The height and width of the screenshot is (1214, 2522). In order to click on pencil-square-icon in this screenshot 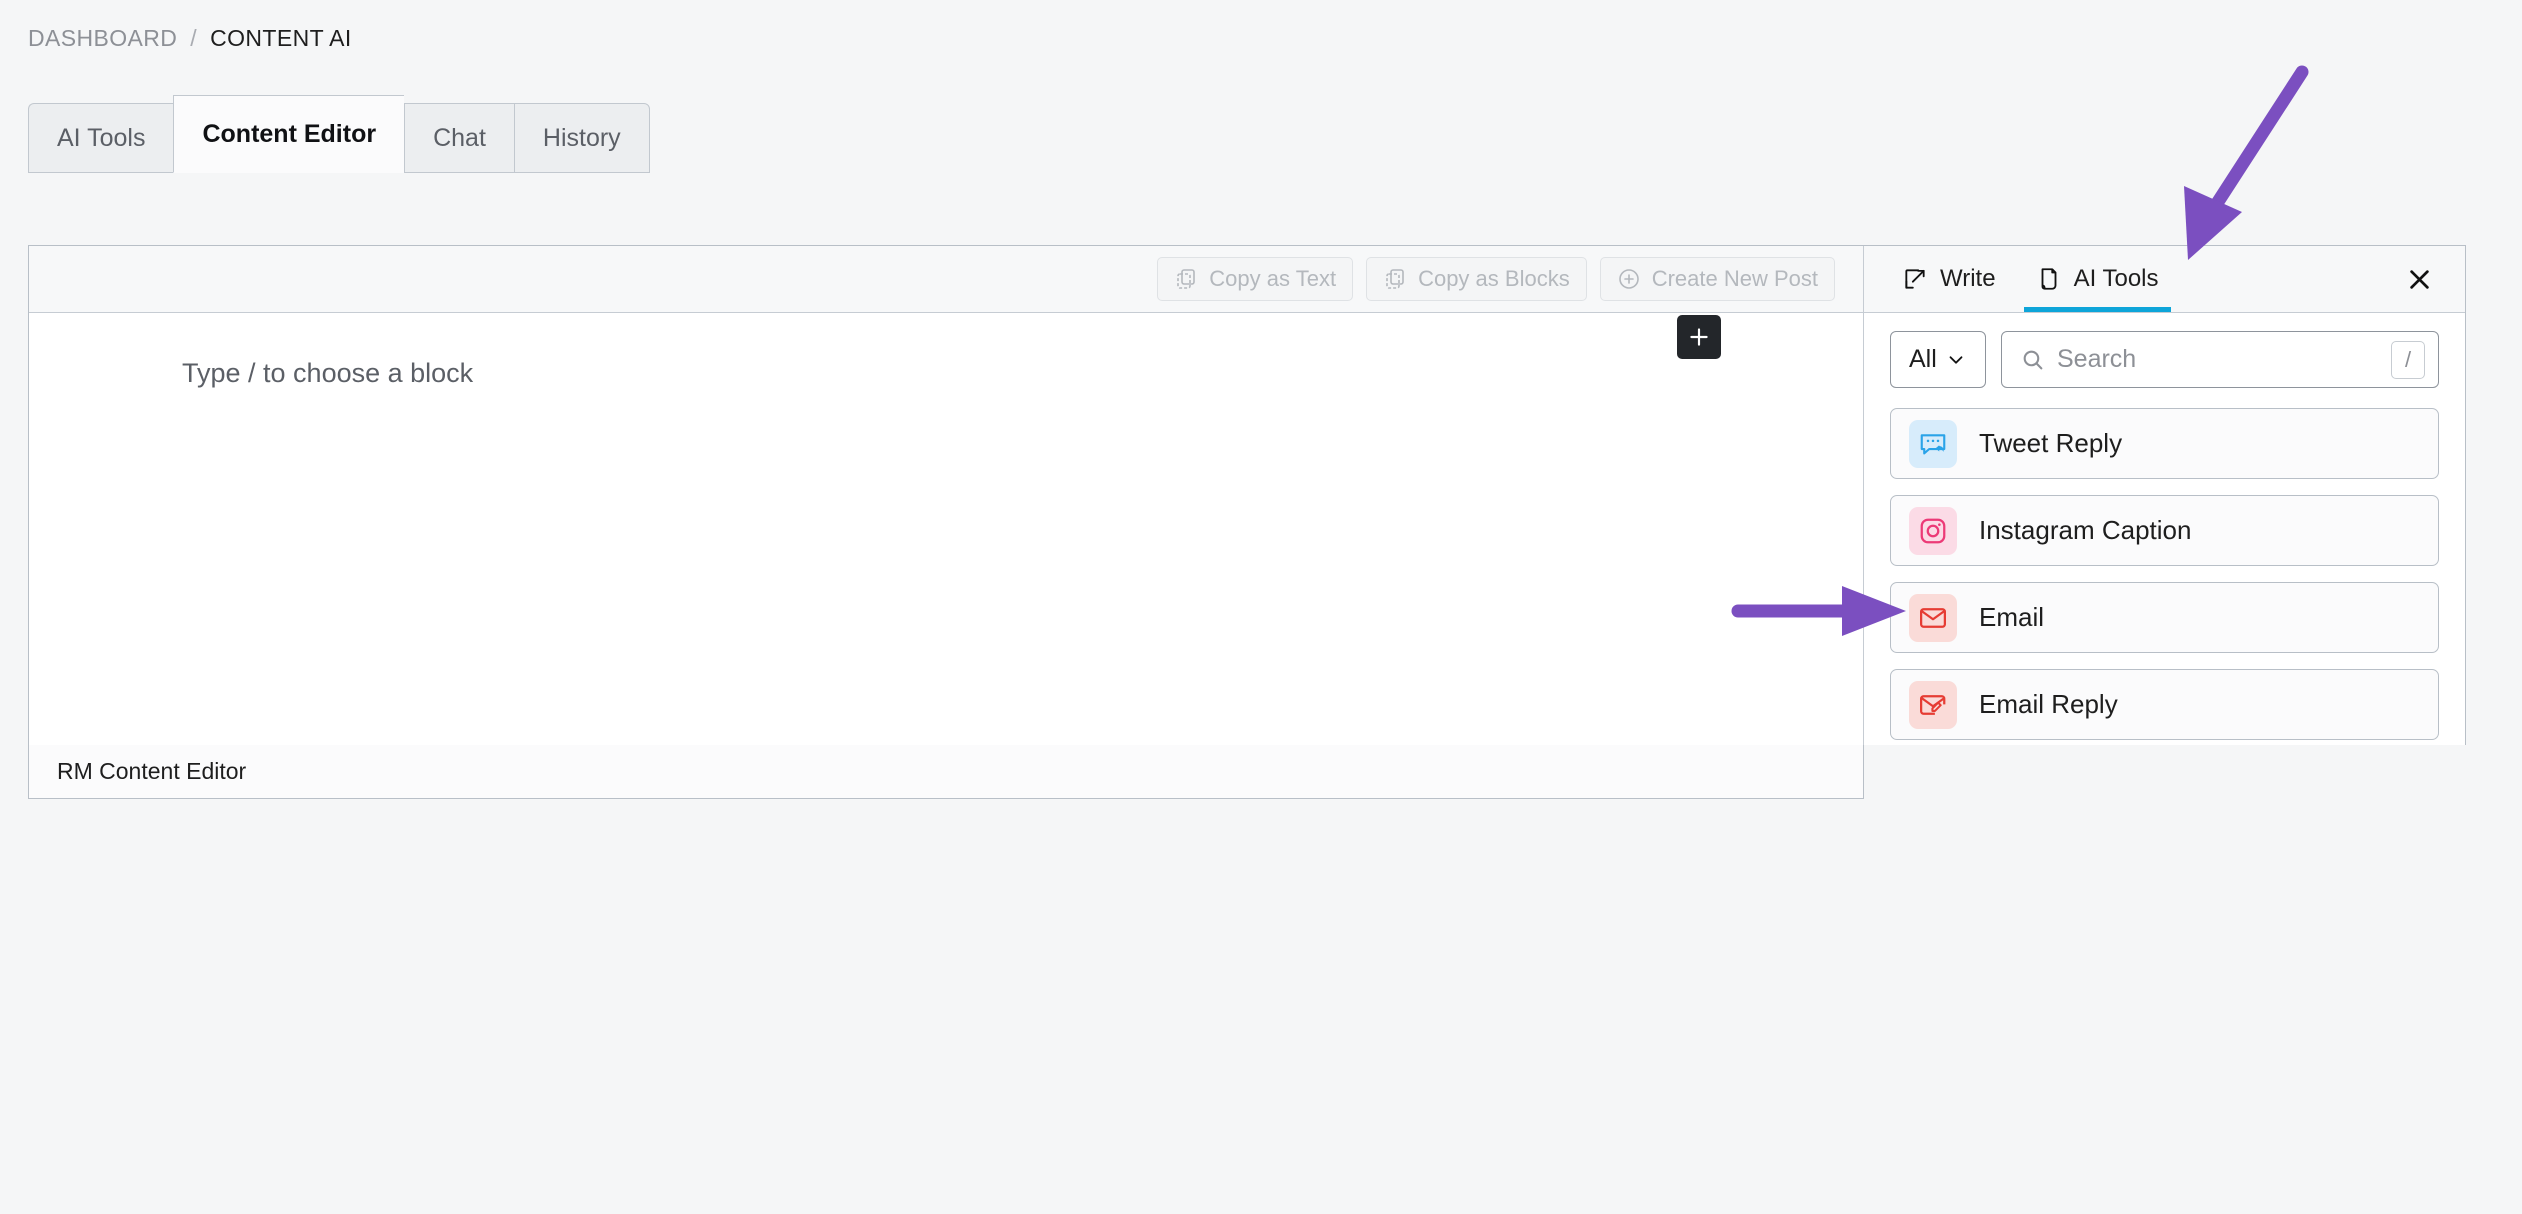, I will do `click(1915, 279)`.